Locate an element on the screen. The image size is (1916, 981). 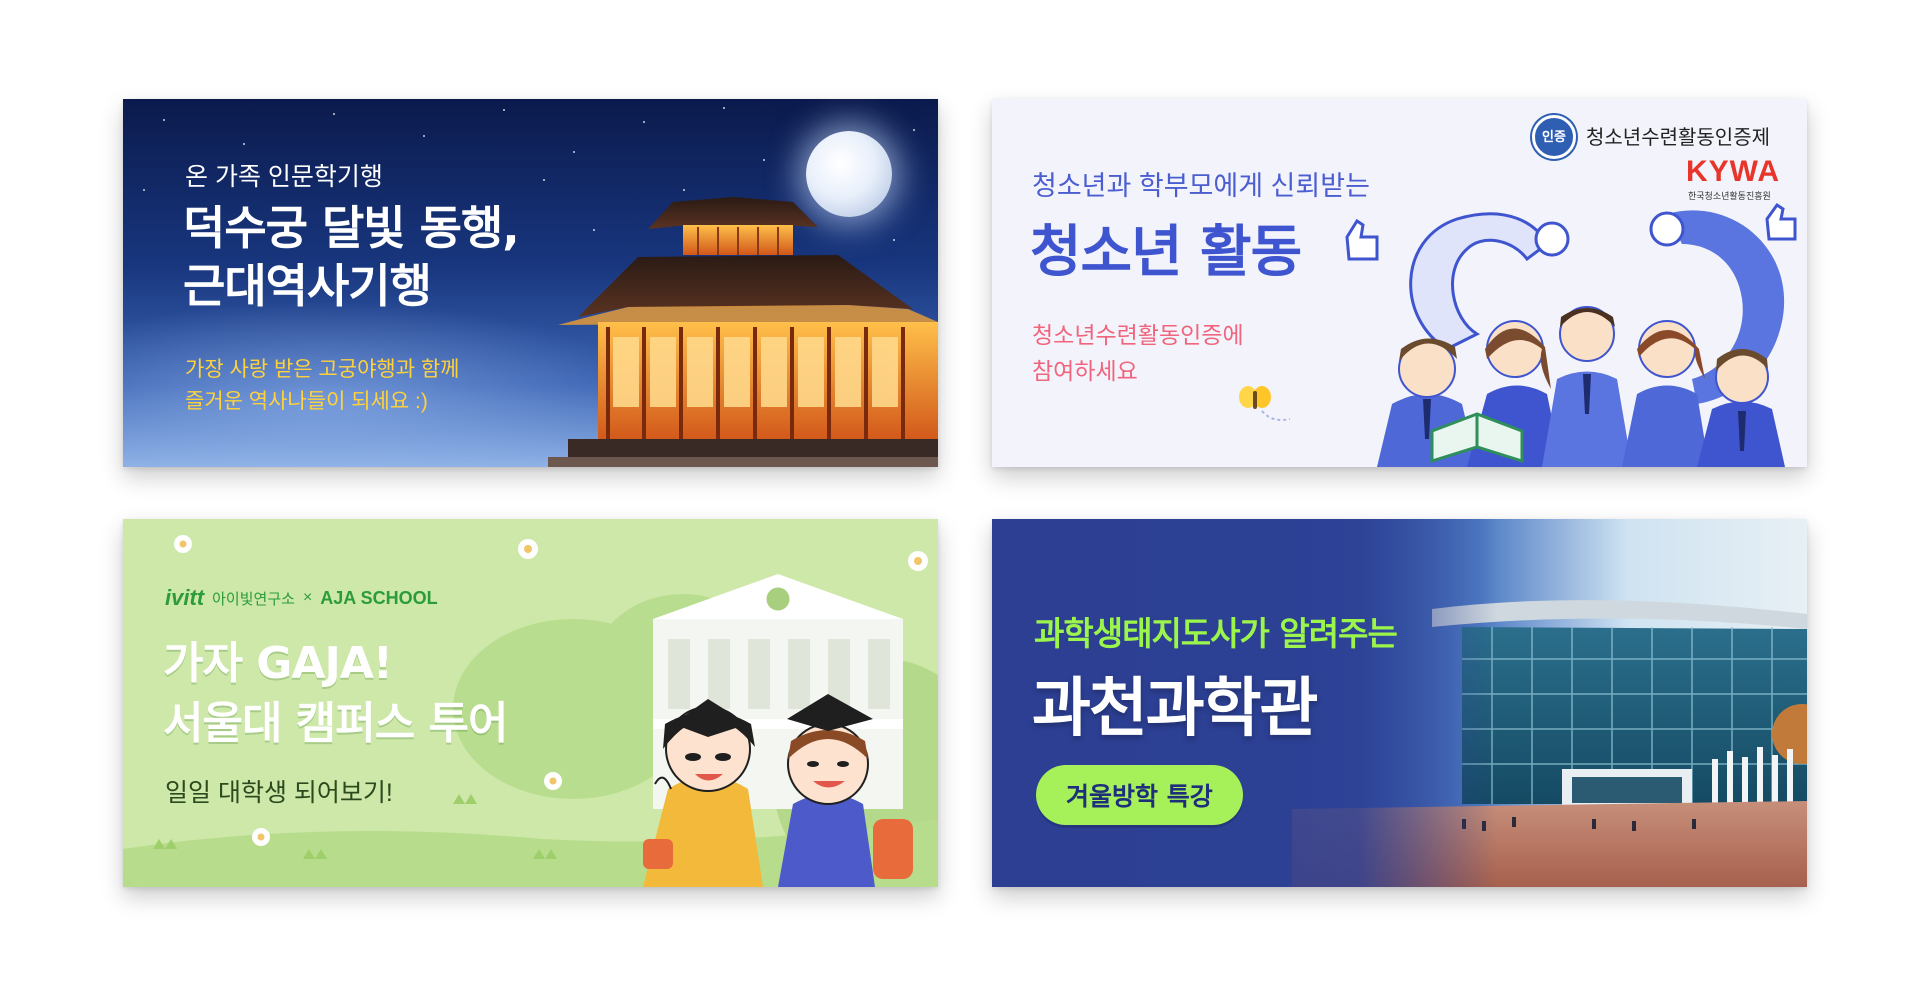
title-line: 서울대 캠퍼스 투어 is located at coordinates (335, 723).